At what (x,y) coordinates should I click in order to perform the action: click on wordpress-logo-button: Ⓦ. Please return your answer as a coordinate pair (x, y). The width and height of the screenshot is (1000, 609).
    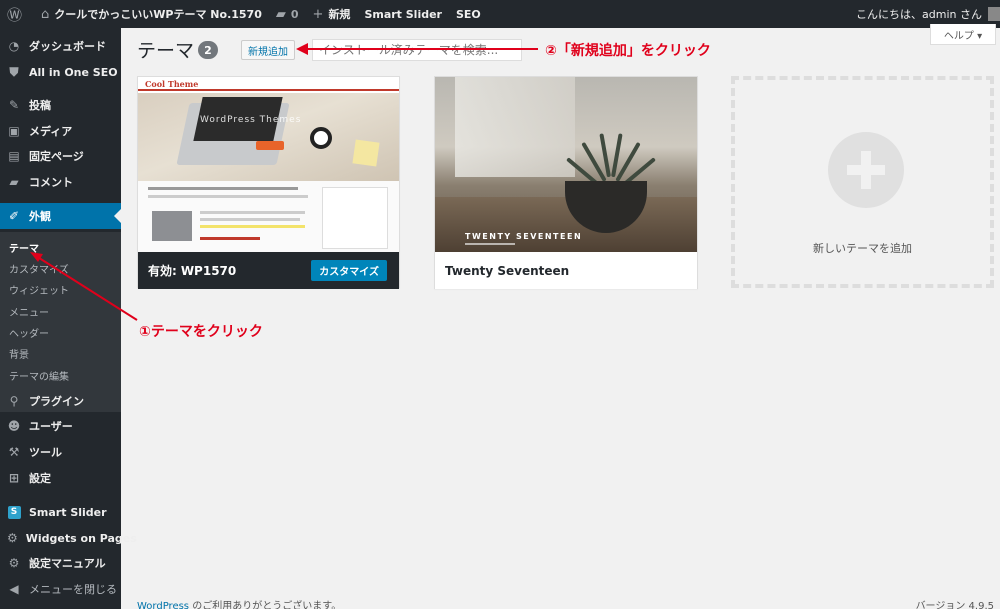
    Looking at the image, I should click on (17, 14).